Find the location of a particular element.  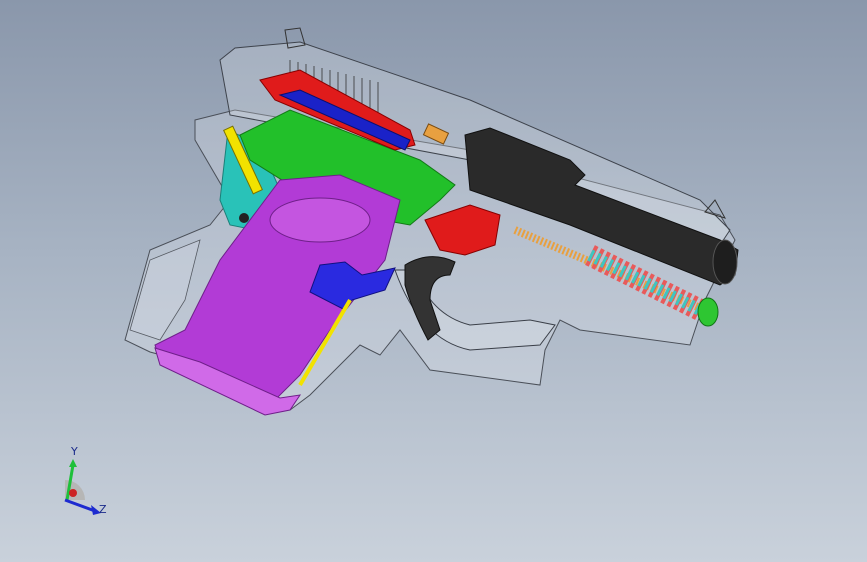

z-axis-label: Z is located at coordinates (103, 509).